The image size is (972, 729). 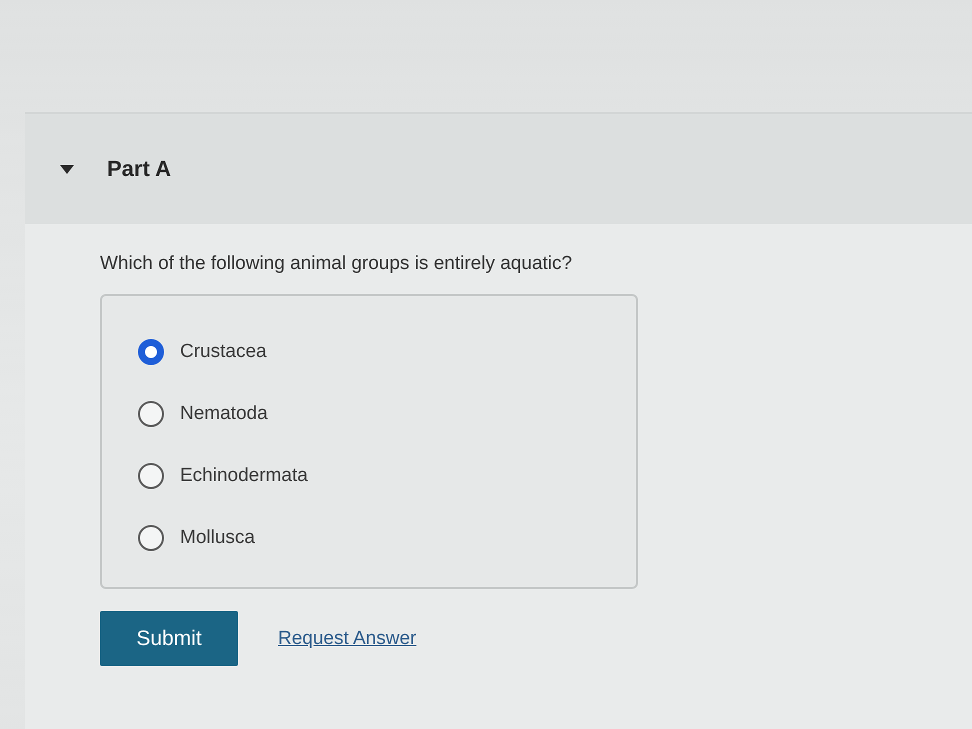 What do you see at coordinates (347, 639) in the screenshot?
I see `request-answer-link: Request Answer` at bounding box center [347, 639].